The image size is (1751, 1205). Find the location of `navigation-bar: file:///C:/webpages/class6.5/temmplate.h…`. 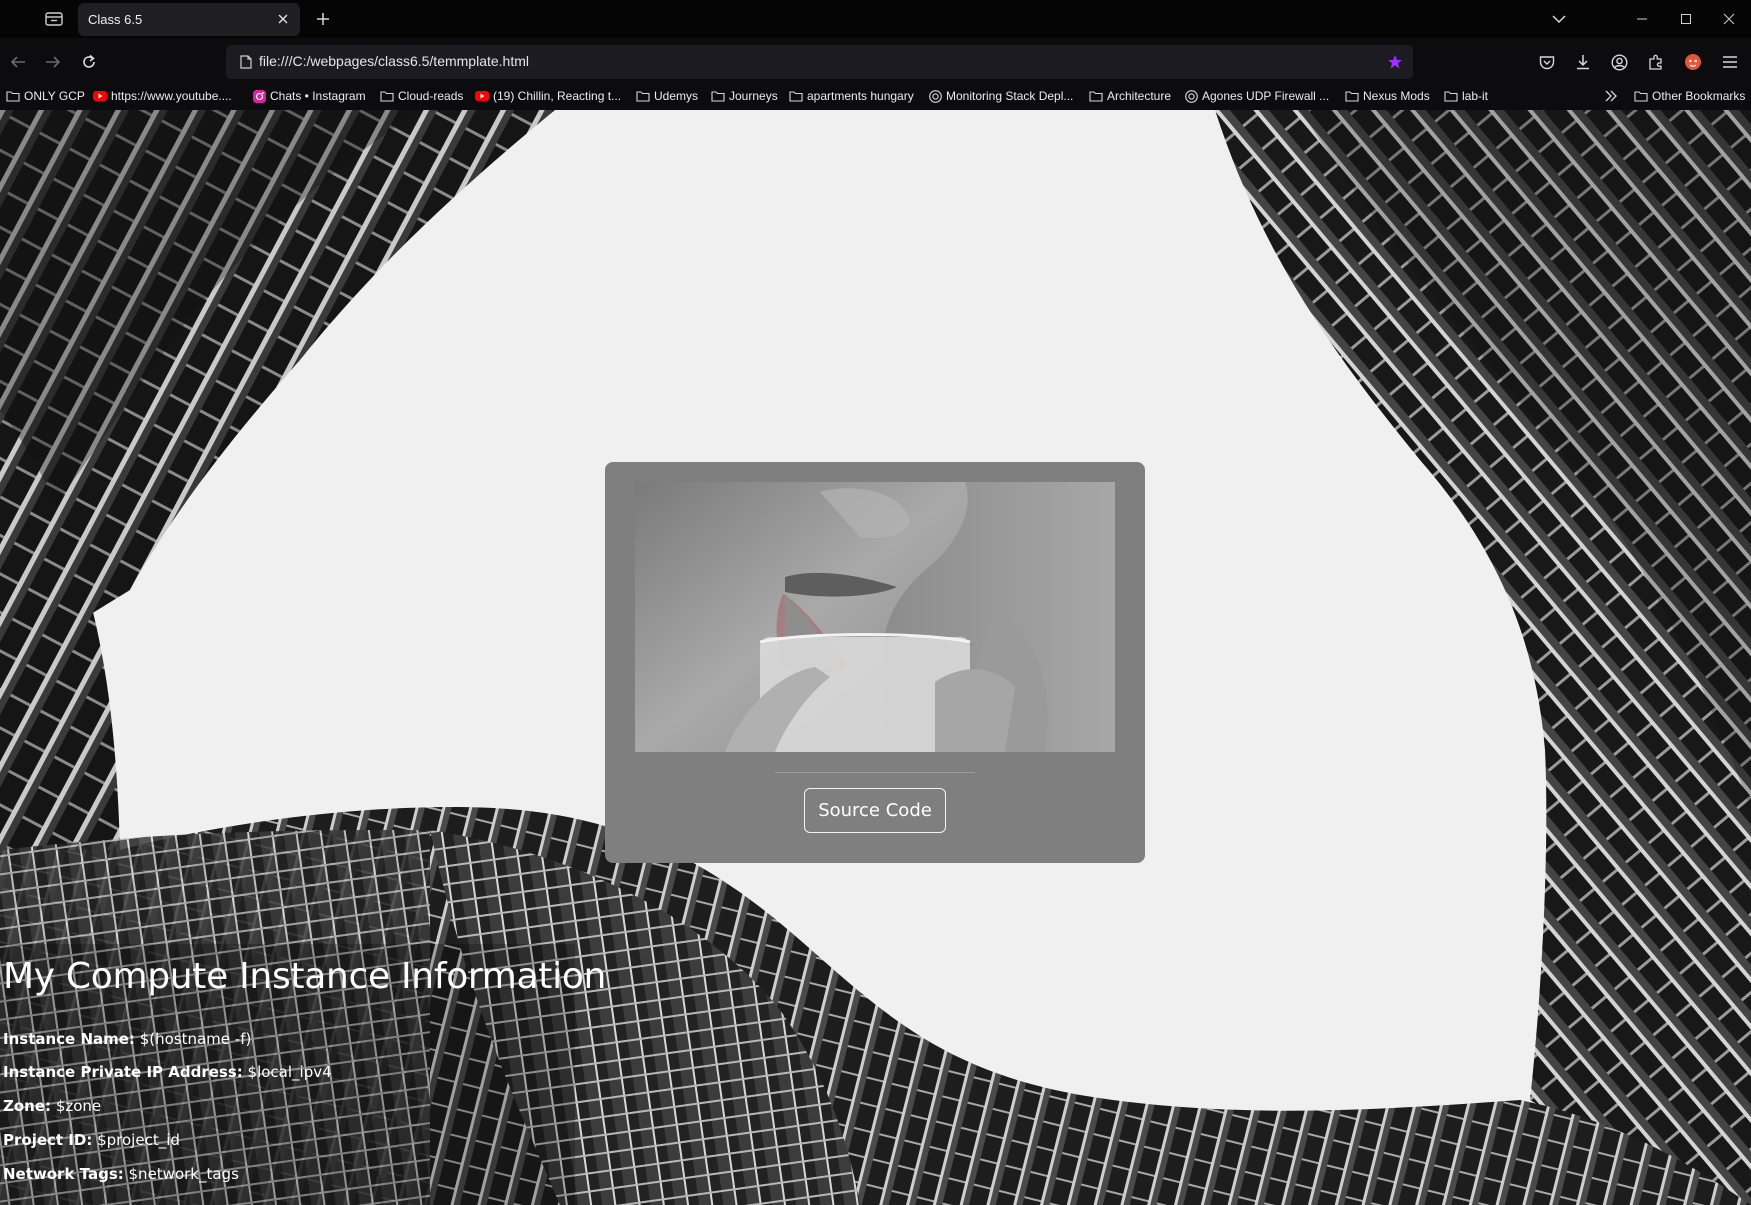

navigation-bar: file:///C:/webpages/class6.5/temmplate.h… is located at coordinates (875, 62).